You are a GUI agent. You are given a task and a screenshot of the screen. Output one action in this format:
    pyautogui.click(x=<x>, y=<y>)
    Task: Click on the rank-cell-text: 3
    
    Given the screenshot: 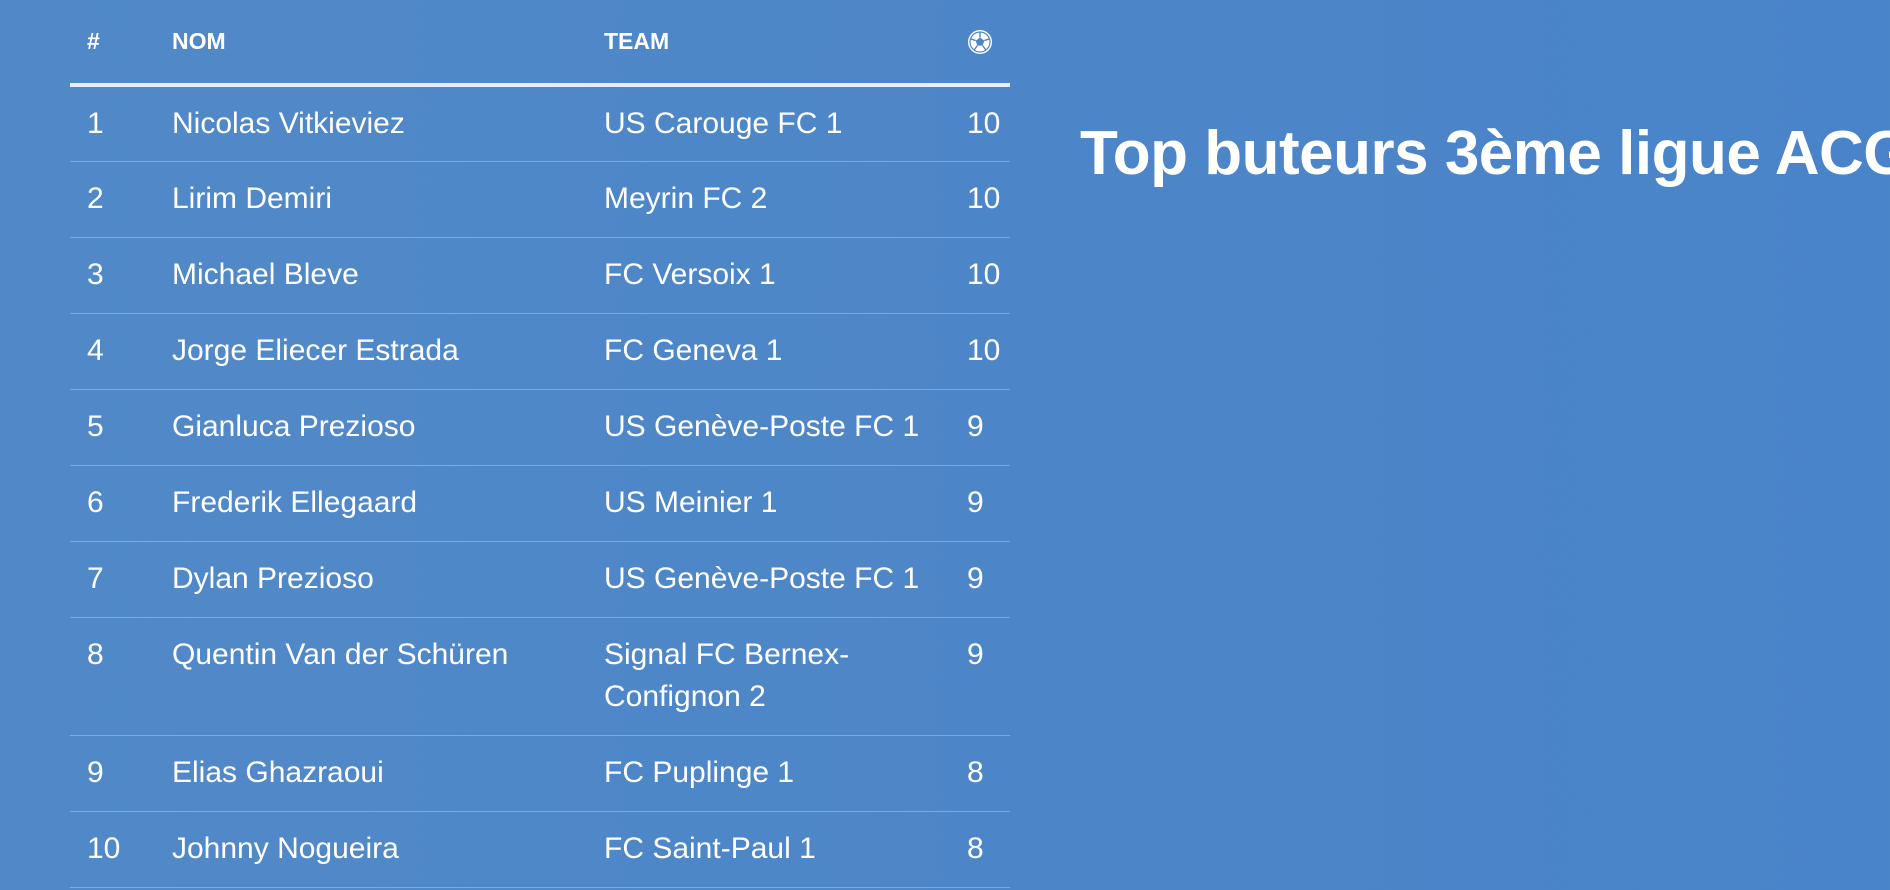 What is the action you would take?
    pyautogui.click(x=95, y=274)
    